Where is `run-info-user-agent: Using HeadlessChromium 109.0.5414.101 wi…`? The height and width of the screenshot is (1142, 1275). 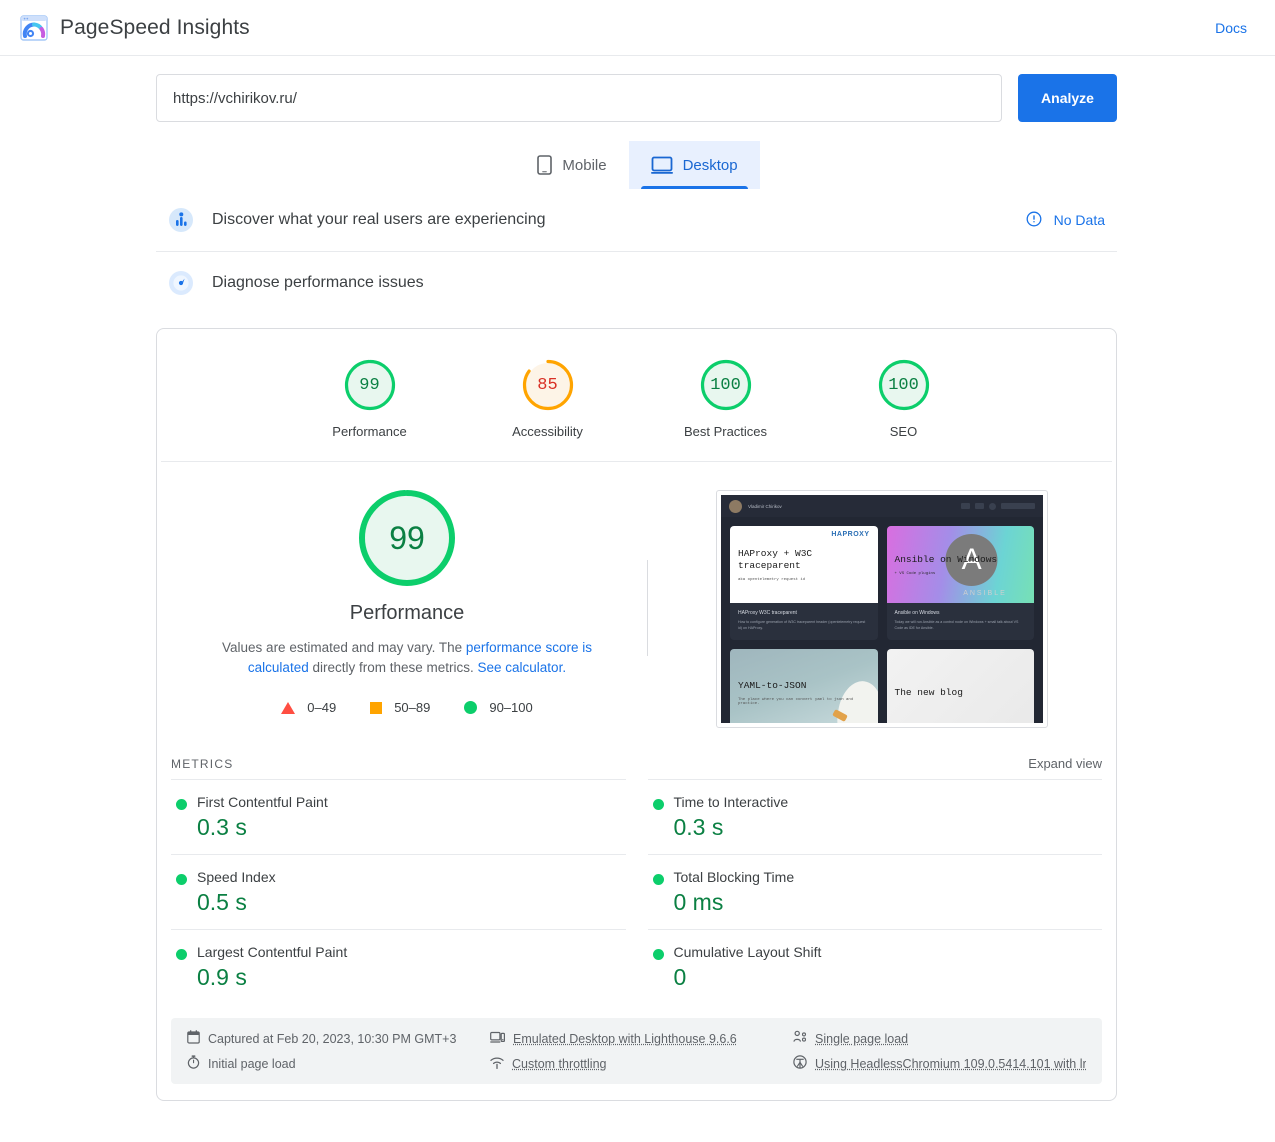
run-info-user-agent: Using HeadlessChromium 109.0.5414.101 wi… is located at coordinates (939, 1063).